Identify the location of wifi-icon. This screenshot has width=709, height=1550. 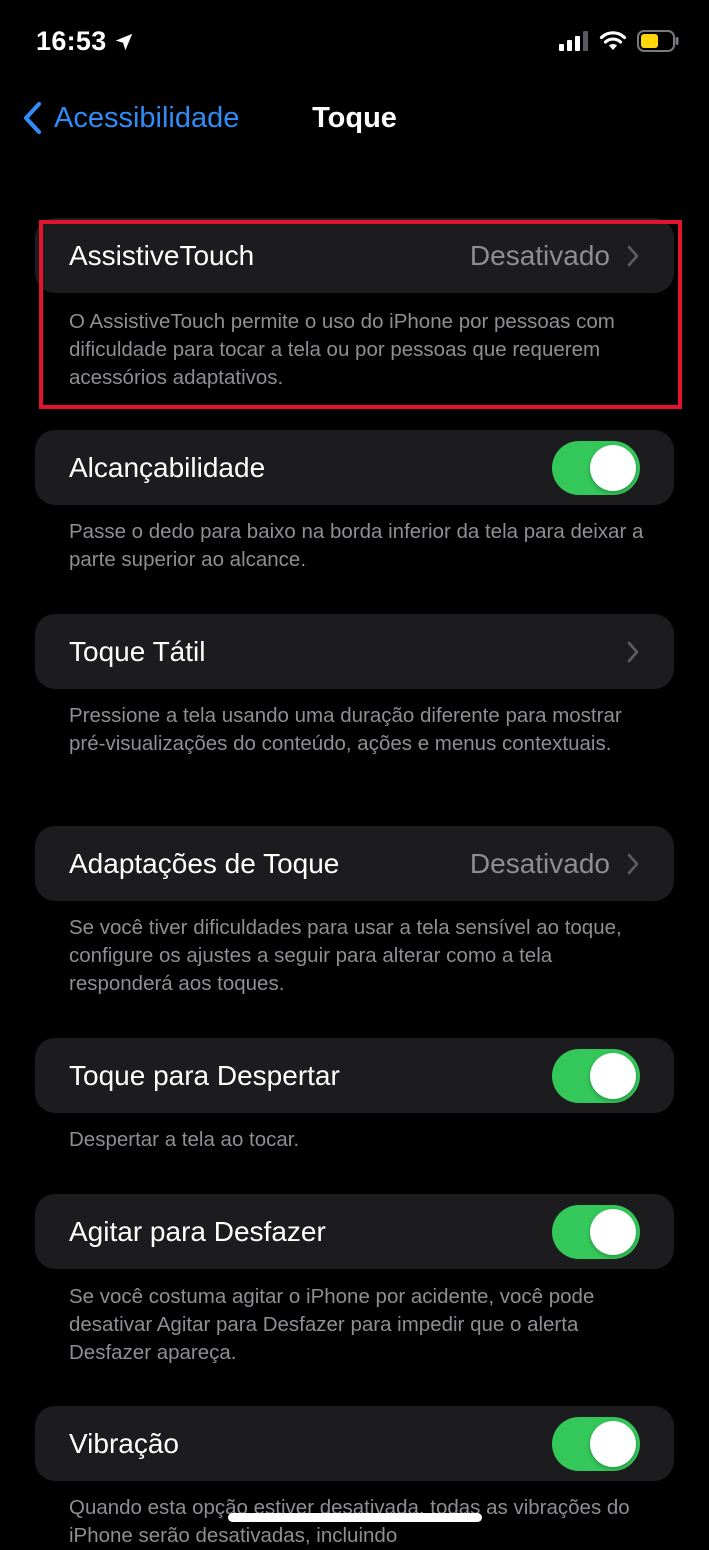
(613, 40).